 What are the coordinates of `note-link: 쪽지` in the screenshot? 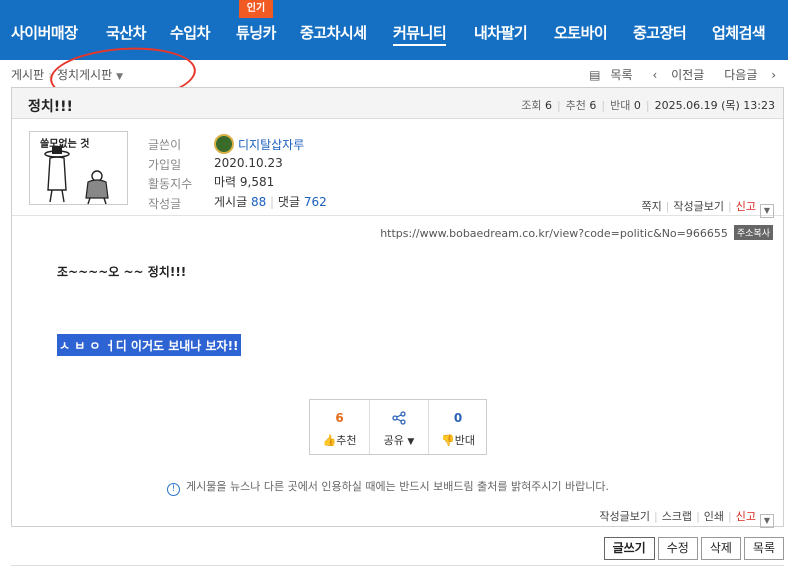 It's located at (651, 206).